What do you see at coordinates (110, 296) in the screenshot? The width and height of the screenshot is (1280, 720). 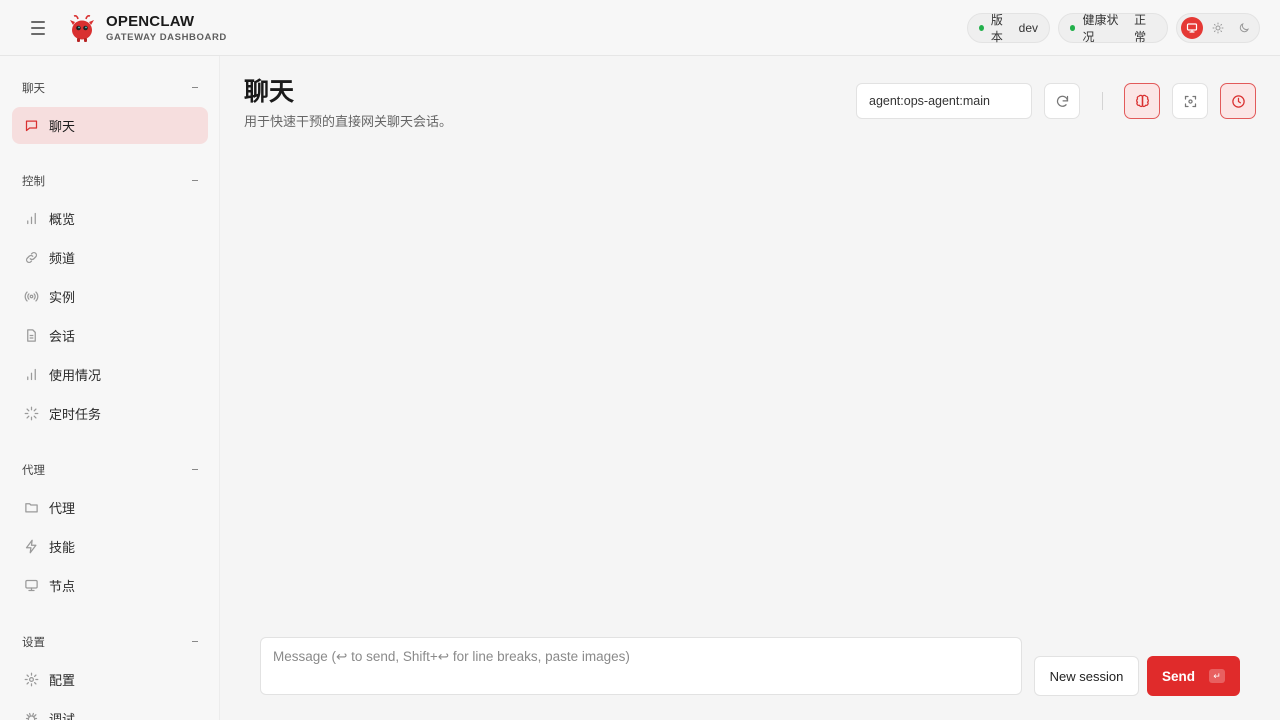 I see `sidebar-item-instances: 实例` at bounding box center [110, 296].